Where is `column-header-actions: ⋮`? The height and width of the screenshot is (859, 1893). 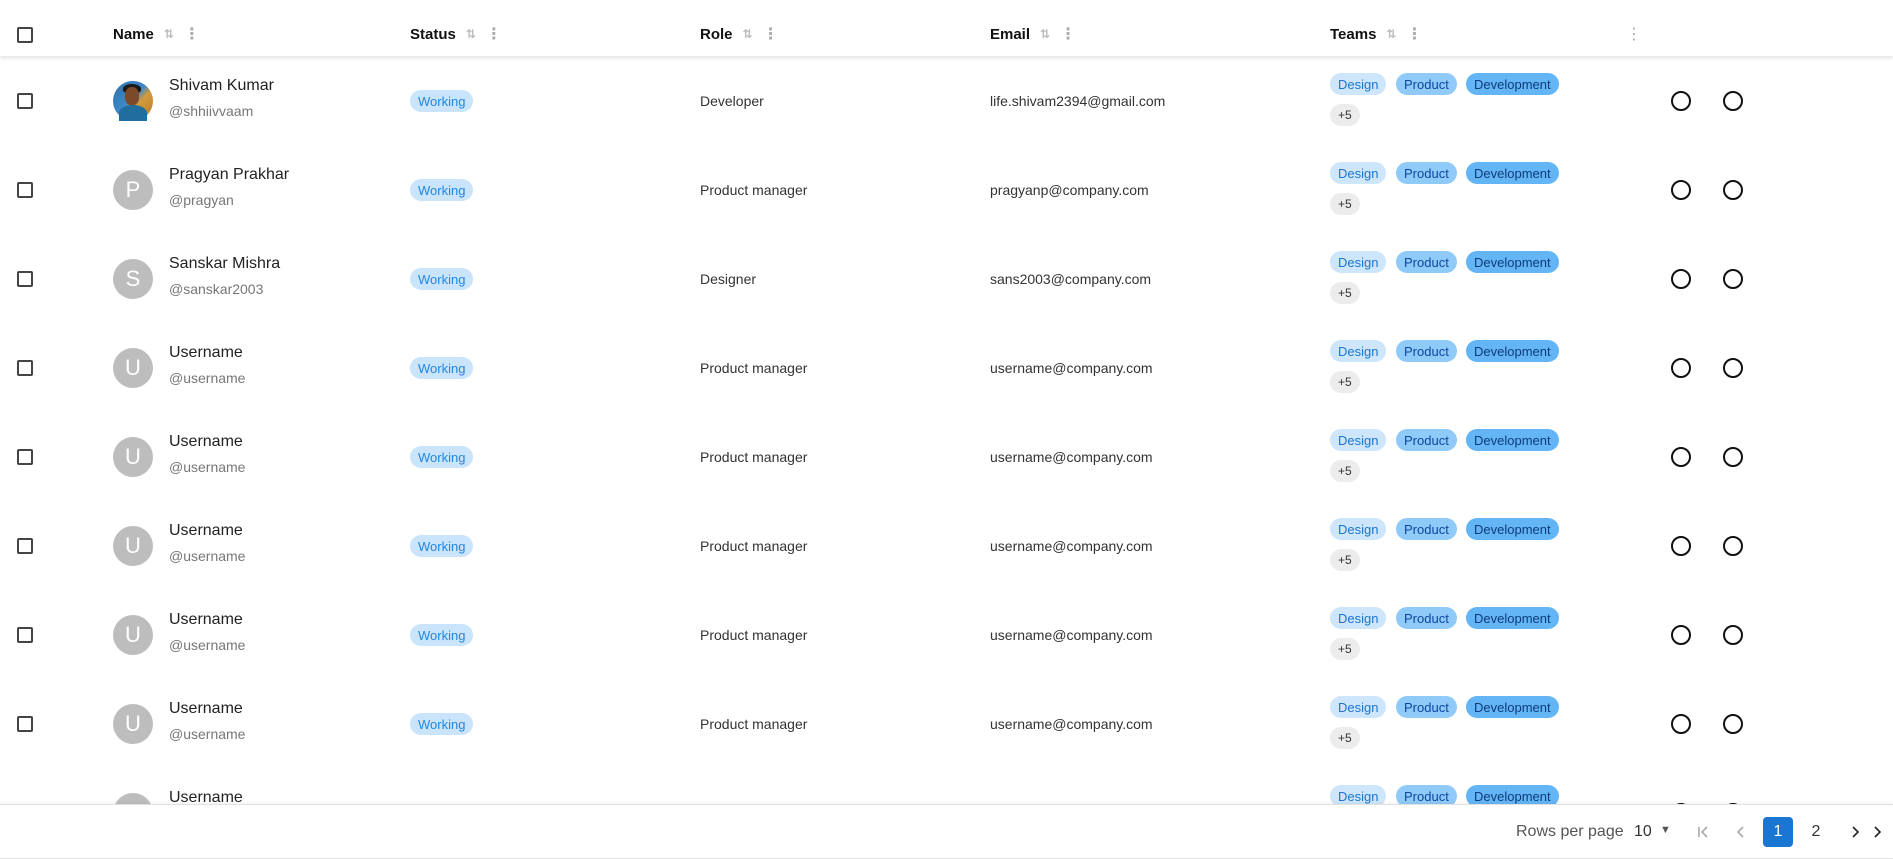
column-header-actions: ⋮ is located at coordinates (1634, 34).